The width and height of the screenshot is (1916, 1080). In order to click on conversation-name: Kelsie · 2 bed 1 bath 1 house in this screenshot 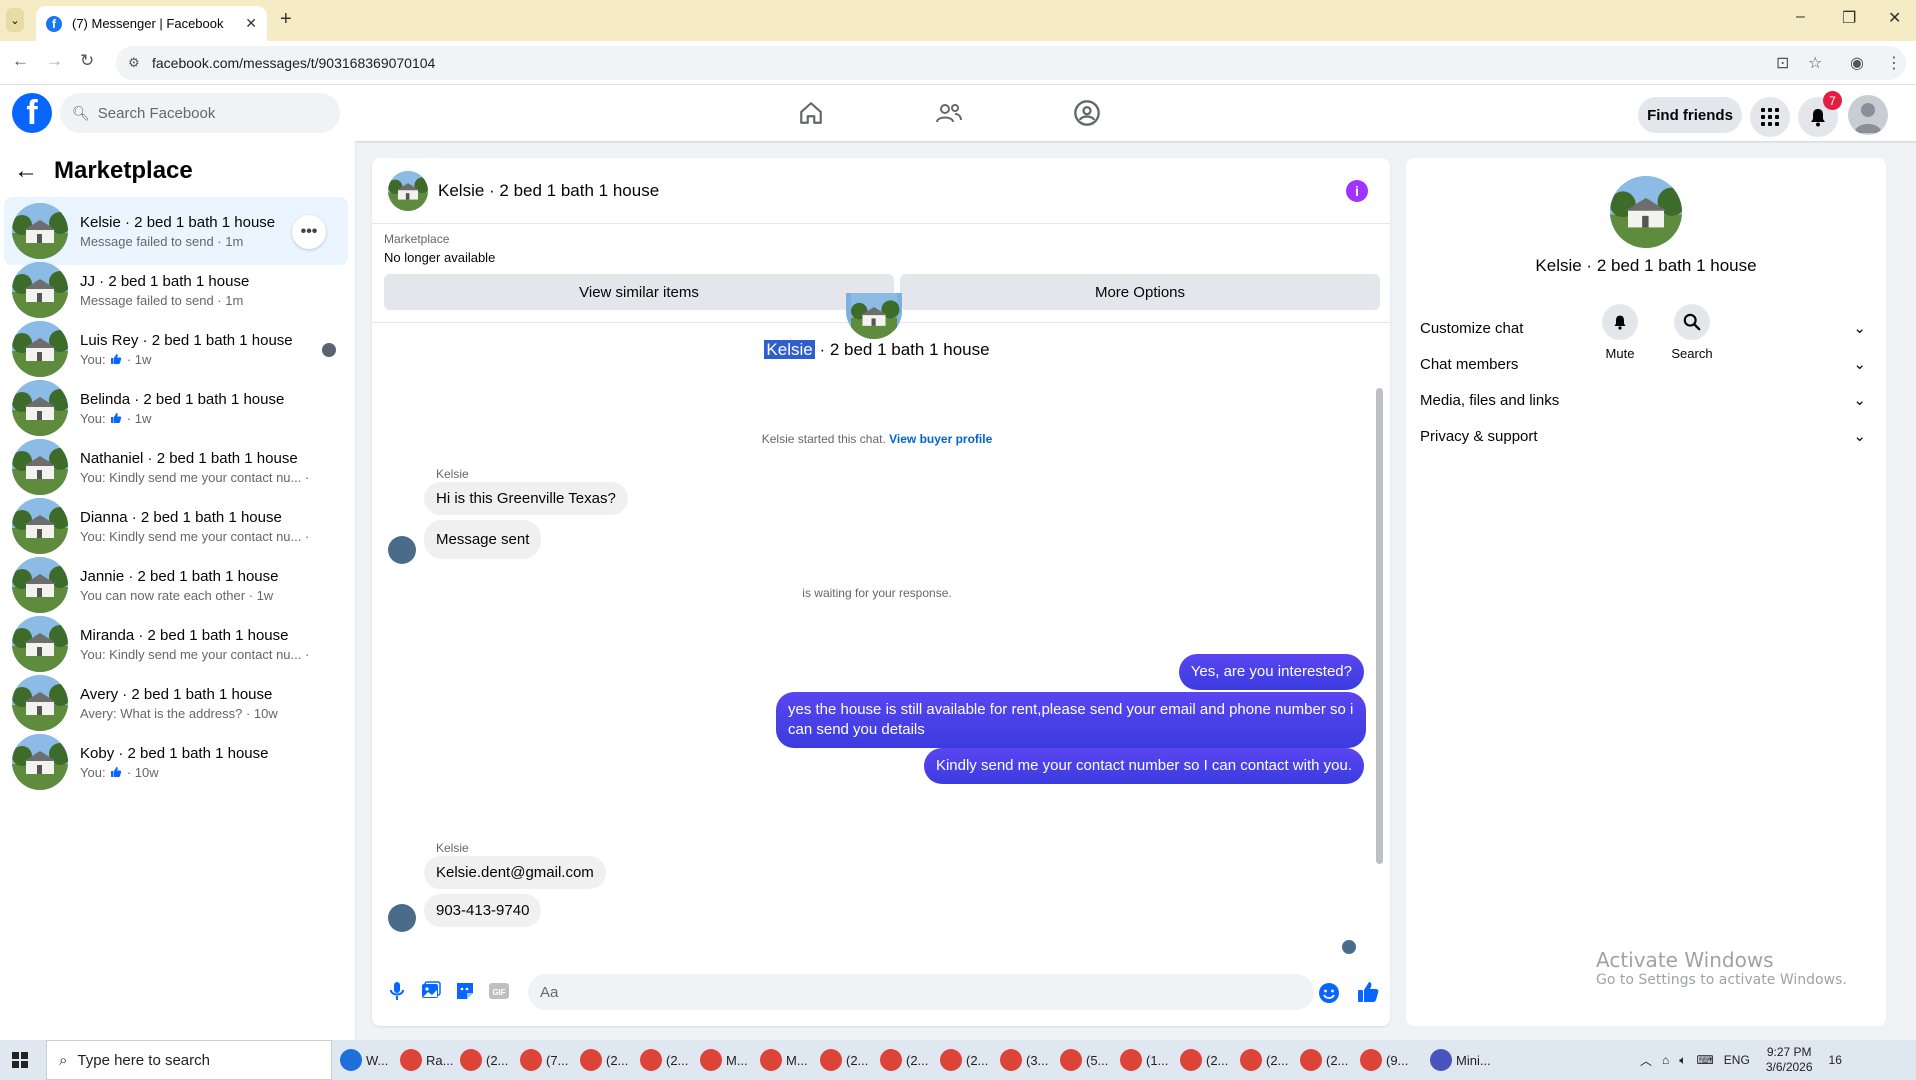, I will do `click(178, 222)`.